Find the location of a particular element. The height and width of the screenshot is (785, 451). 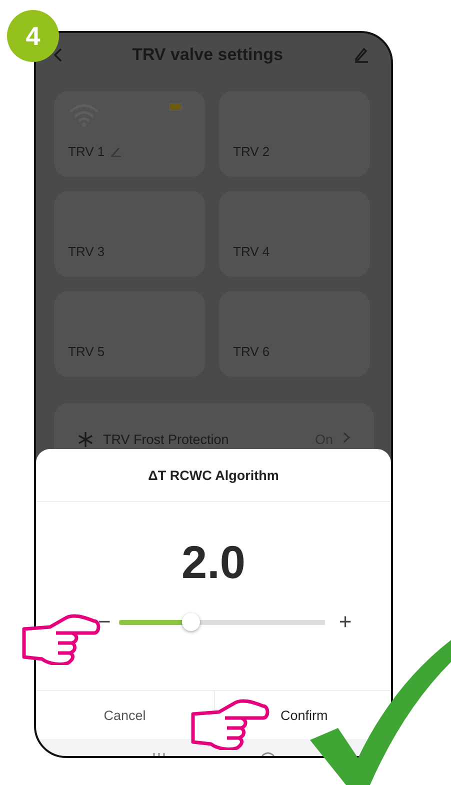

nav-menu-icon is located at coordinates (159, 754).